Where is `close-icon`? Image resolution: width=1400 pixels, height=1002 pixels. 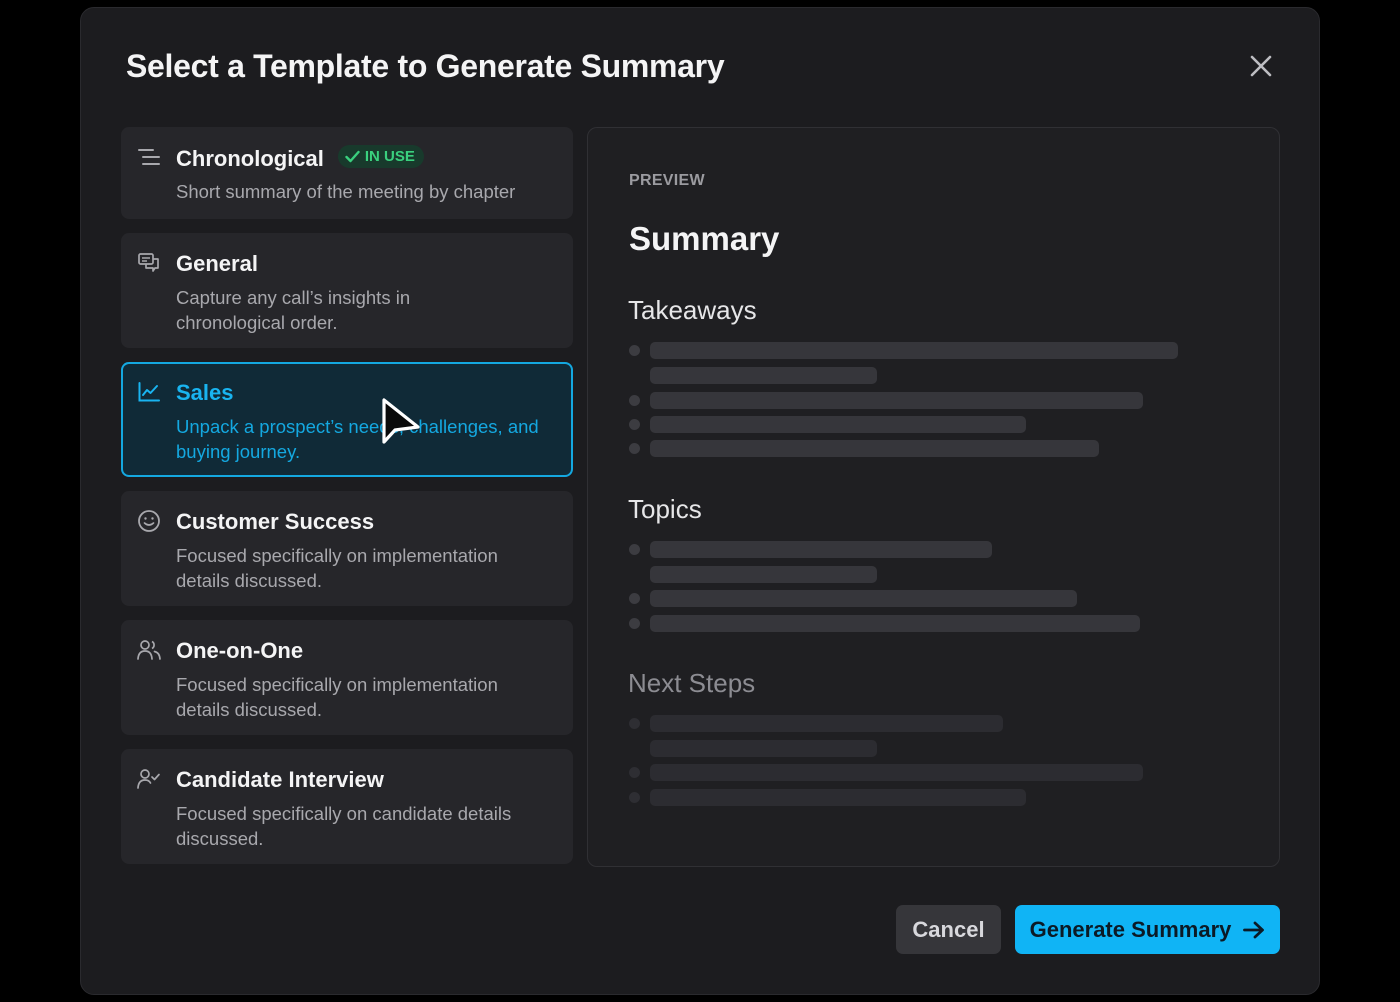 close-icon is located at coordinates (1261, 66).